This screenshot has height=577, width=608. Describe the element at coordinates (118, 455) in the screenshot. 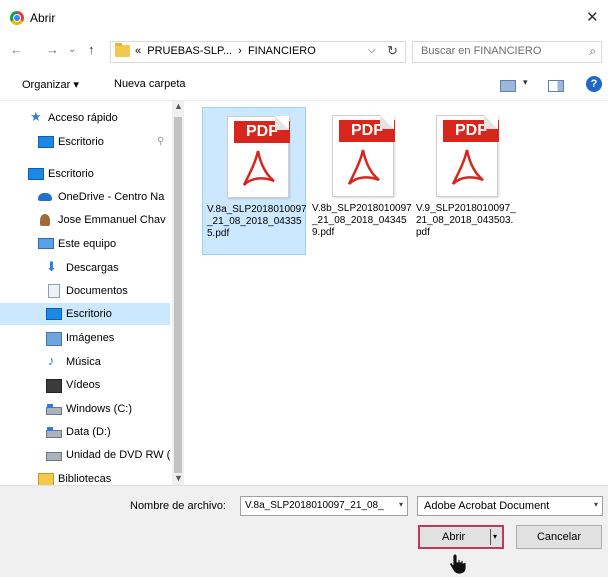

I see `sidebar-item-label: Unidad de DVD RW (` at that location.